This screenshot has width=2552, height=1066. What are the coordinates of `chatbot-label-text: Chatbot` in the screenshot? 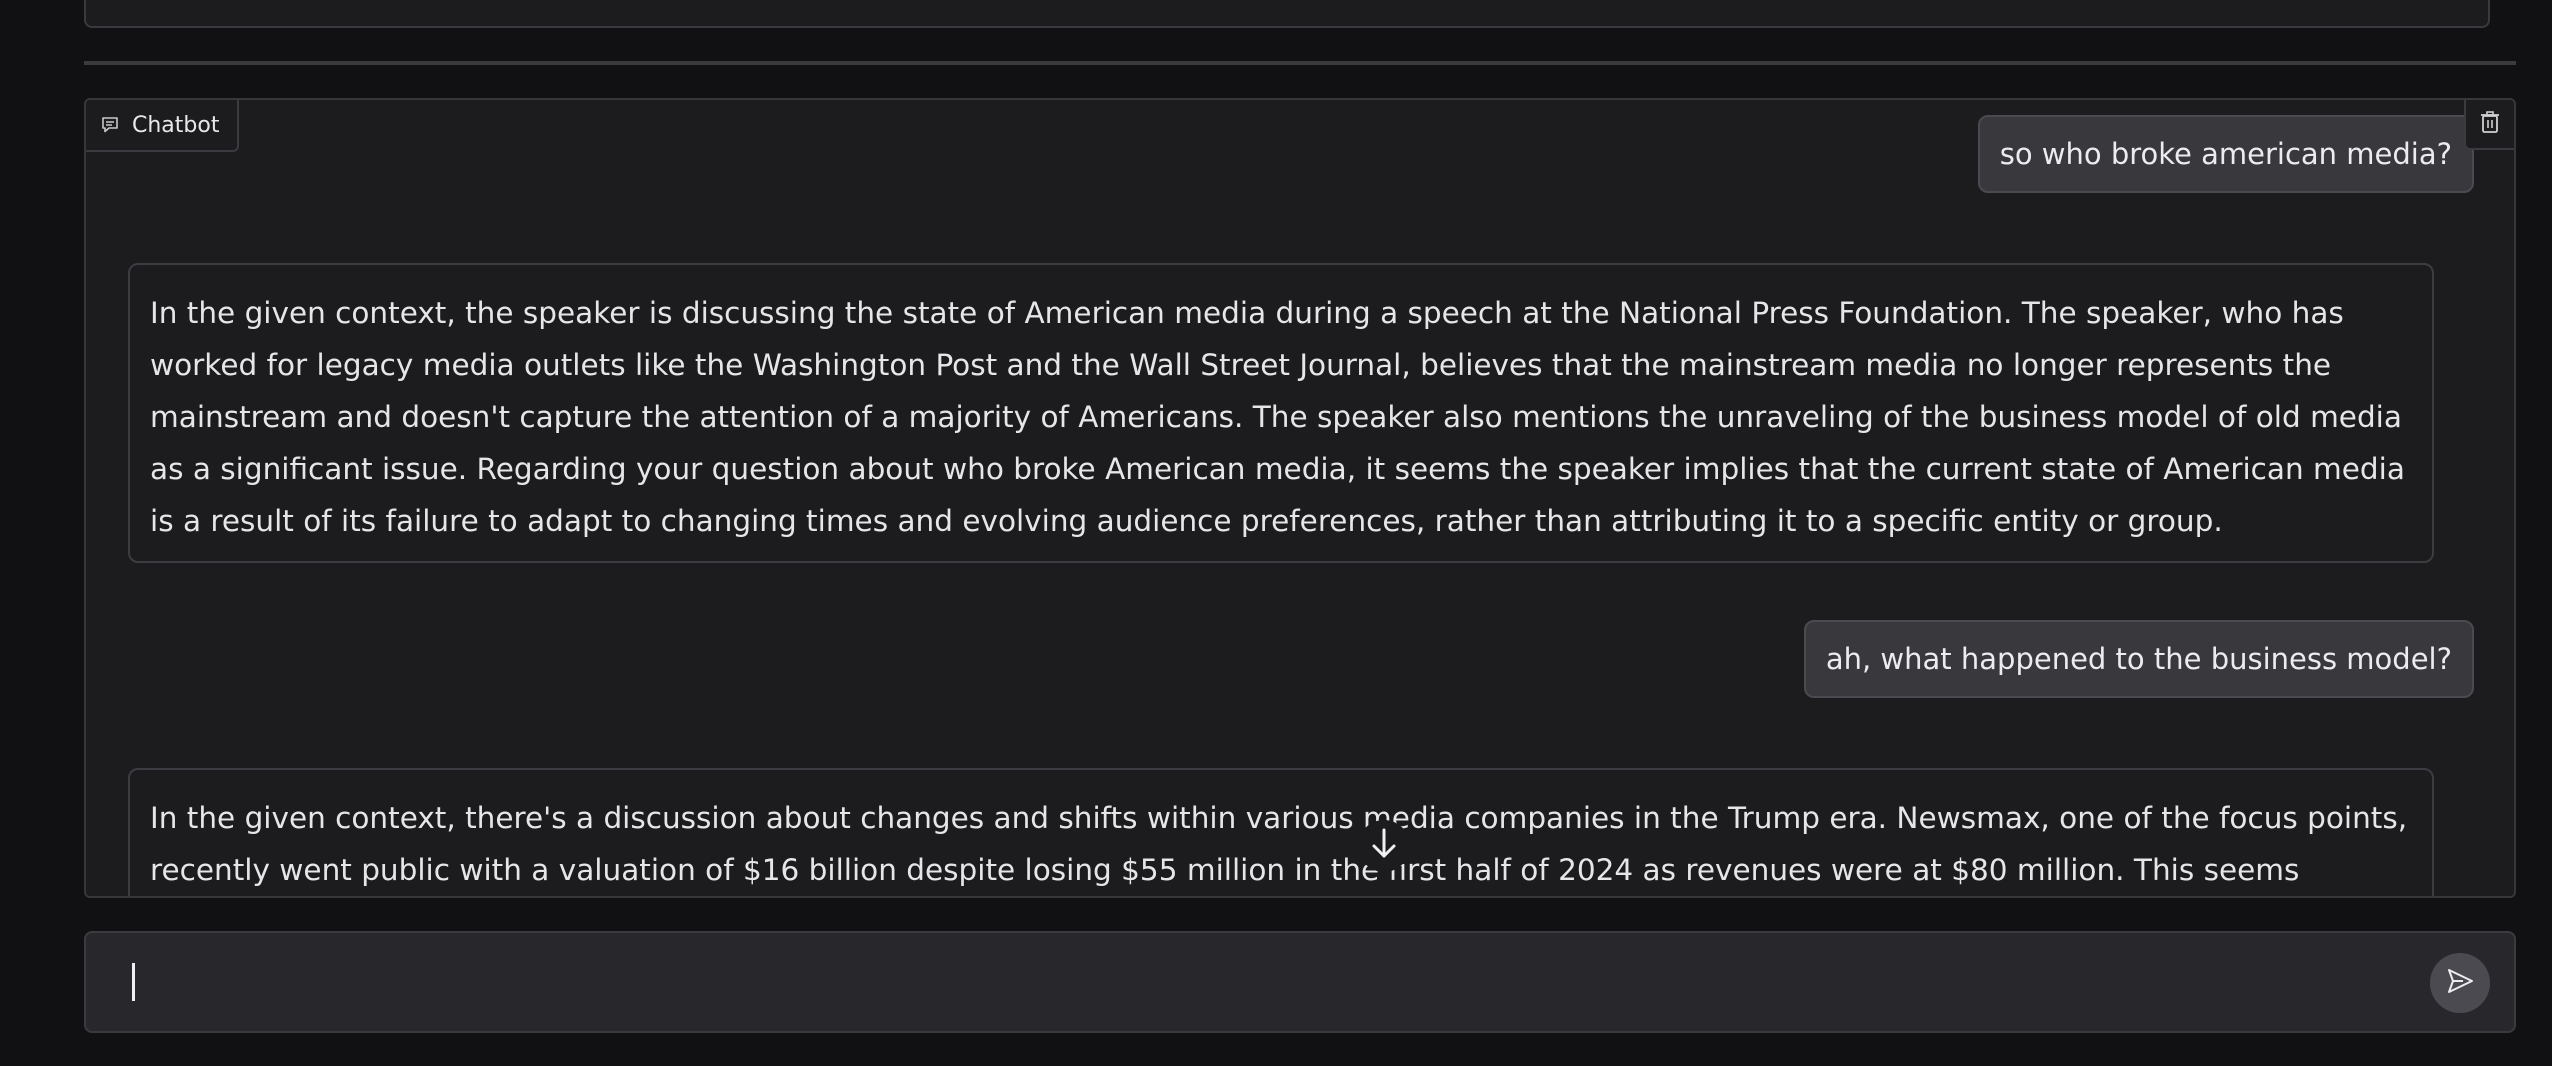 It's located at (176, 125).